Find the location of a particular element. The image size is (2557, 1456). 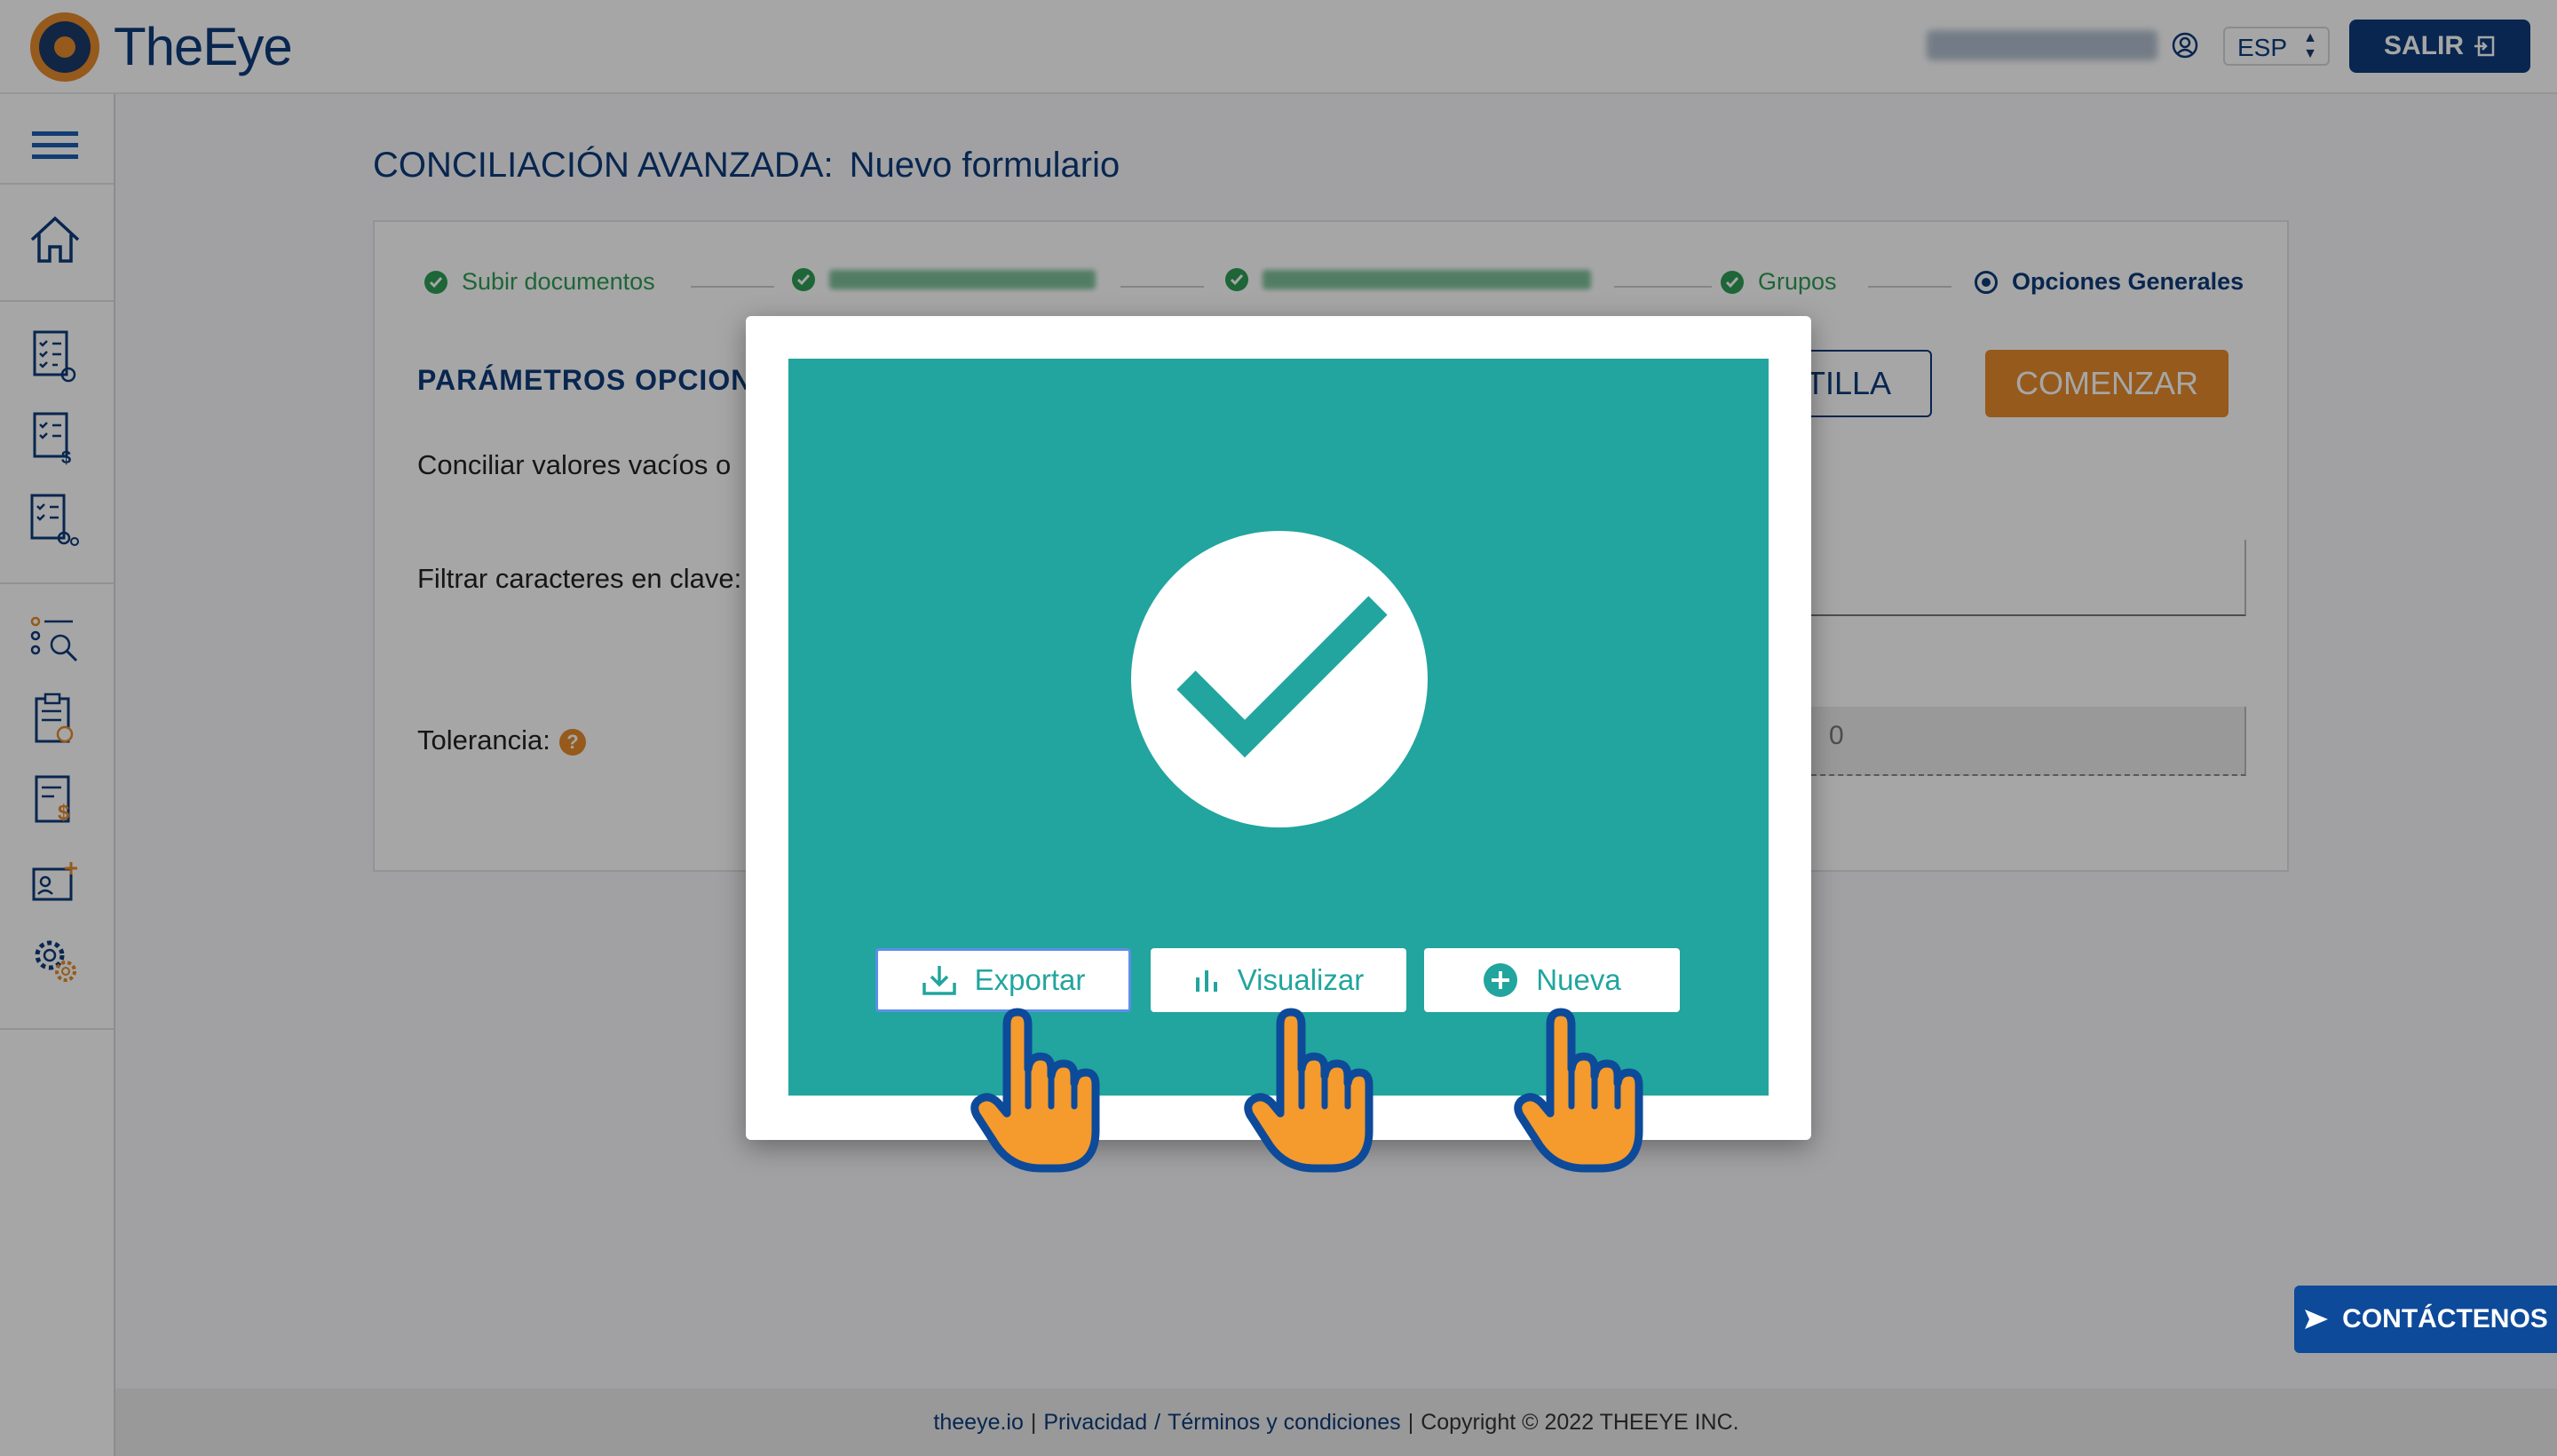

plus-circle-icon is located at coordinates (1501, 980).